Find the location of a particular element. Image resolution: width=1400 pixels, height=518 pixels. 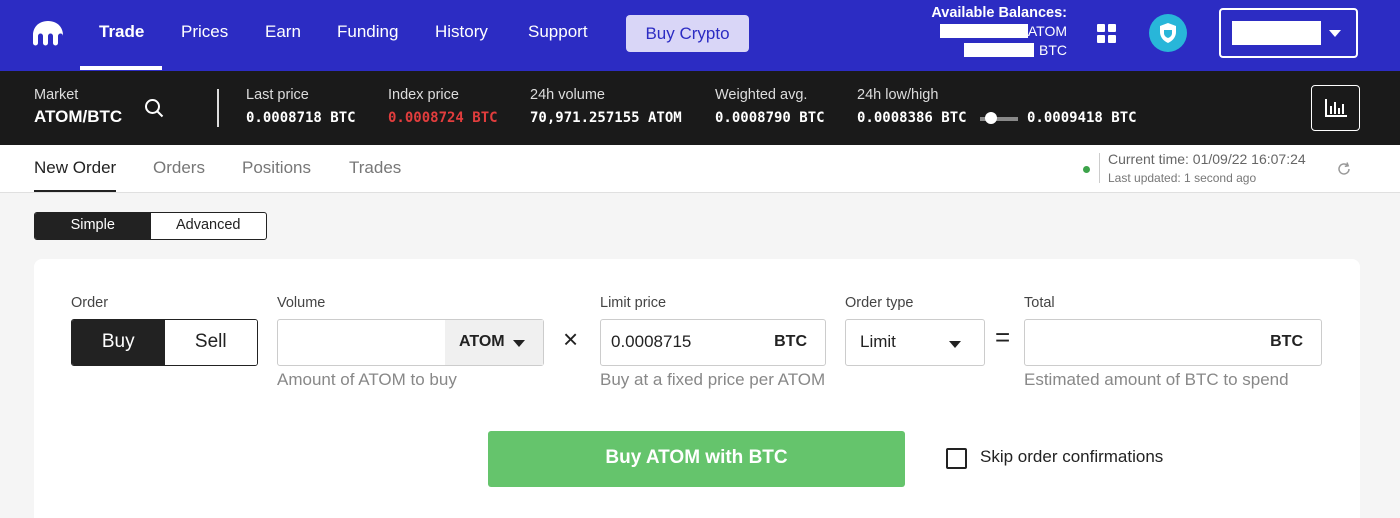

balances-title: Available Balances: is located at coordinates (999, 13).